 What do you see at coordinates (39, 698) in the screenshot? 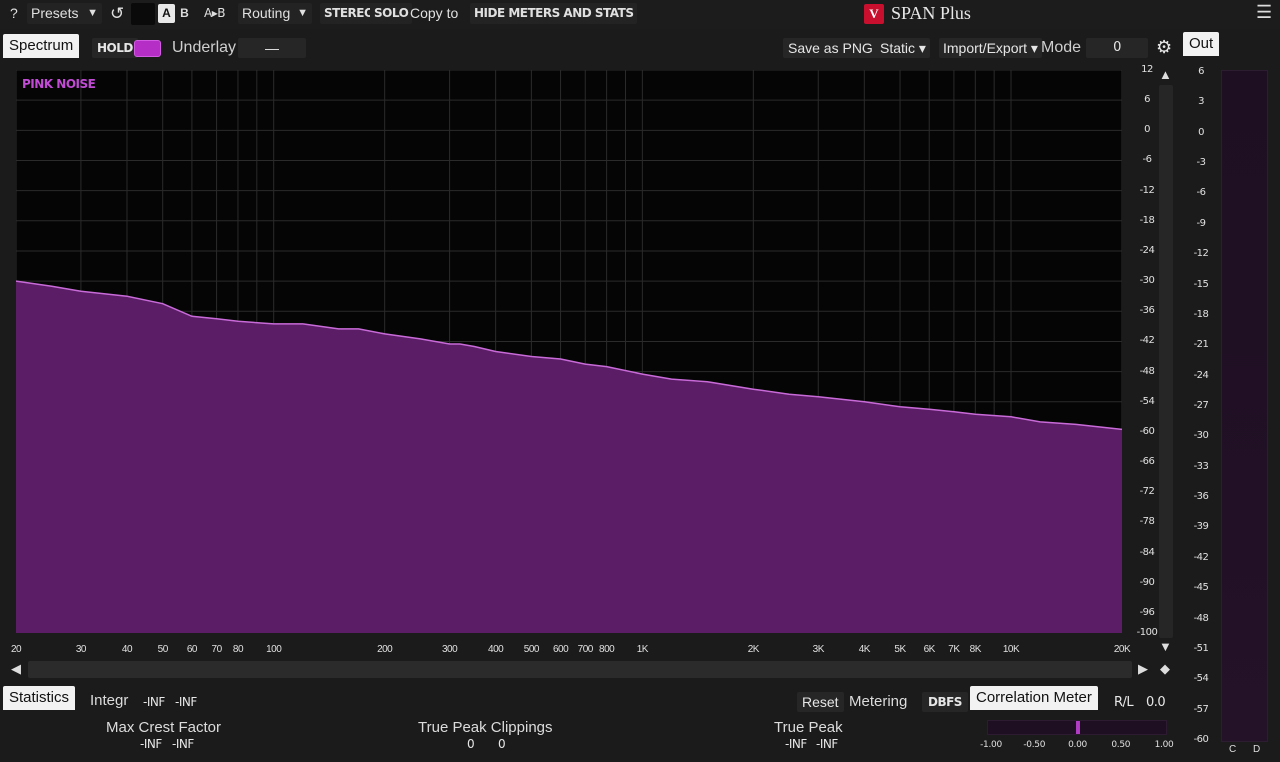
I see `tab-statistics: Statistics` at bounding box center [39, 698].